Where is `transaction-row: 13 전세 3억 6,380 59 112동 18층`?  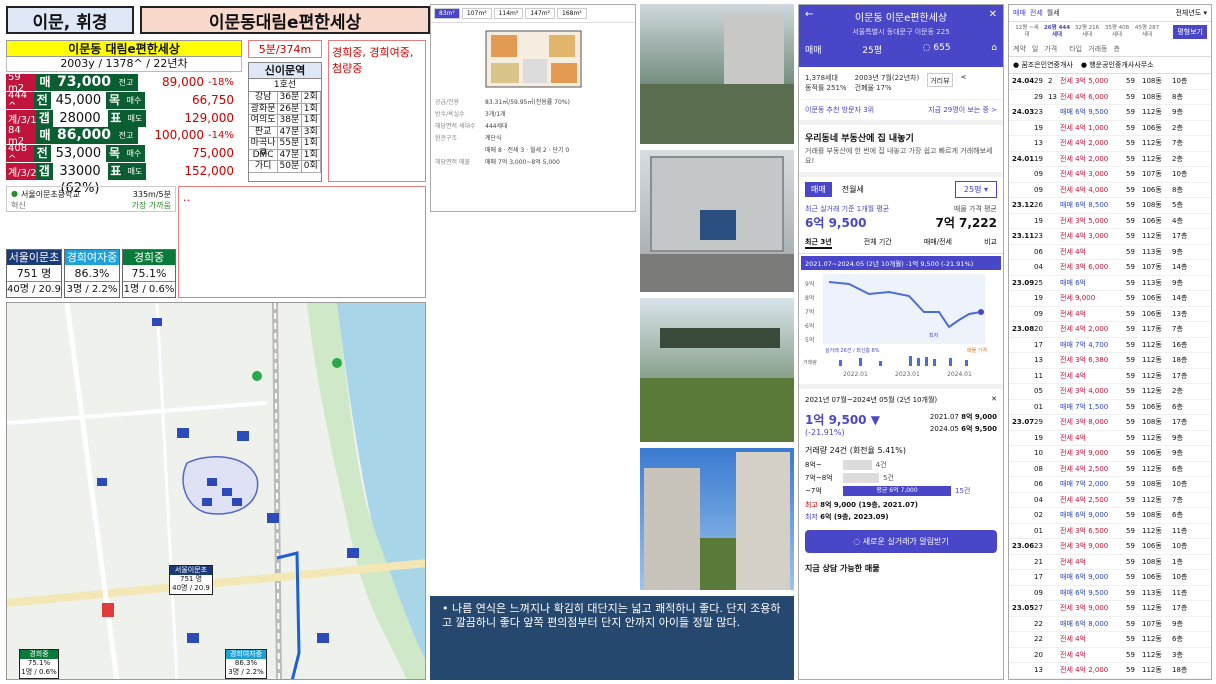
transaction-row: 13 전세 3억 6,380 59 112동 18층 is located at coordinates (1110, 361).